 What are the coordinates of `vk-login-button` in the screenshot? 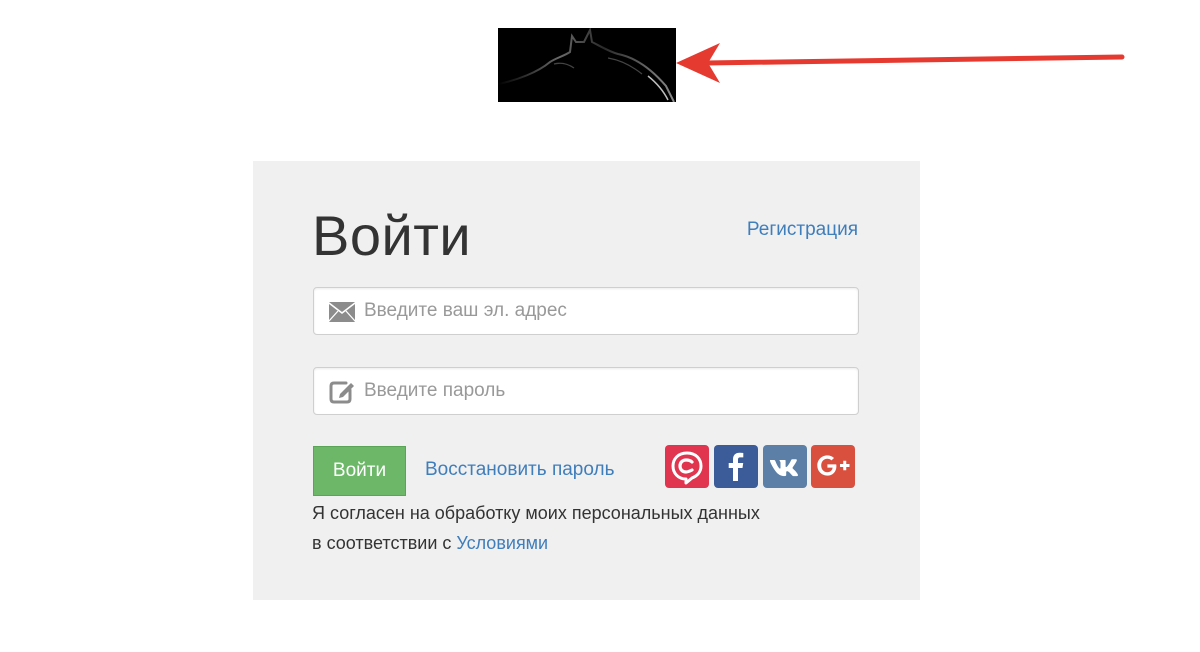 It's located at (785, 466).